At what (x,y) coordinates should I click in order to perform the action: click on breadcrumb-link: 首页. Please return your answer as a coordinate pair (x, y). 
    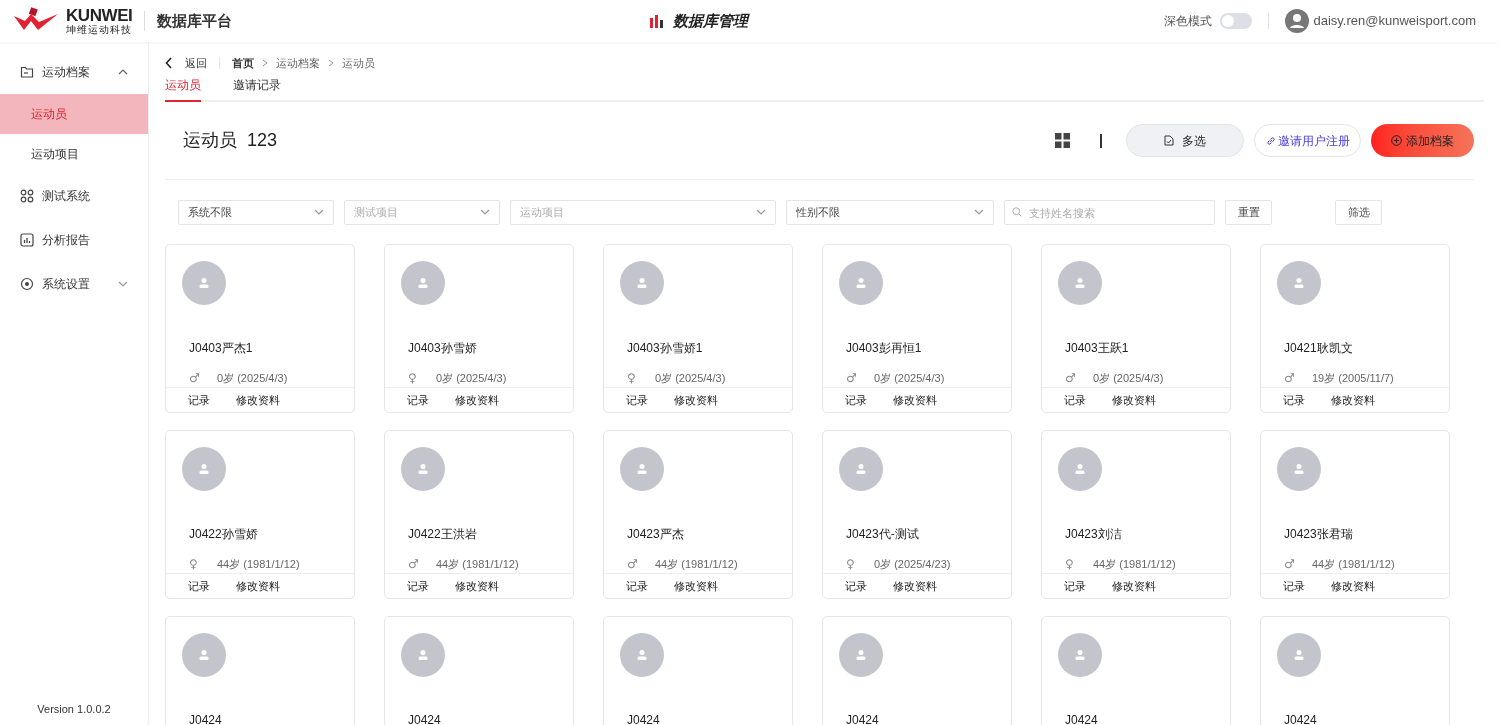
    Looking at the image, I should click on (243, 63).